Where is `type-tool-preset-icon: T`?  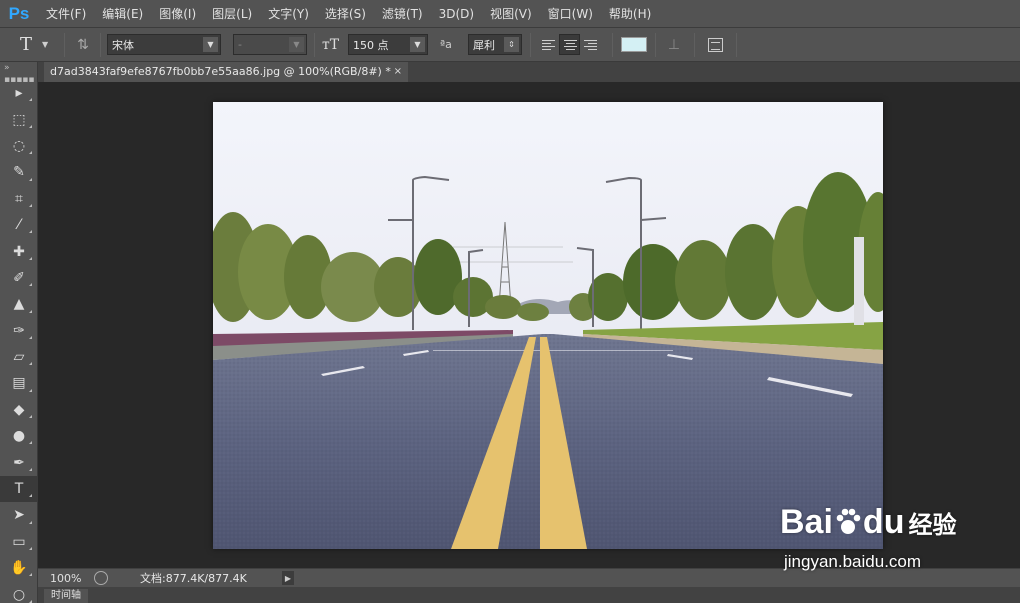
type-tool-preset-icon: T is located at coordinates (26, 44).